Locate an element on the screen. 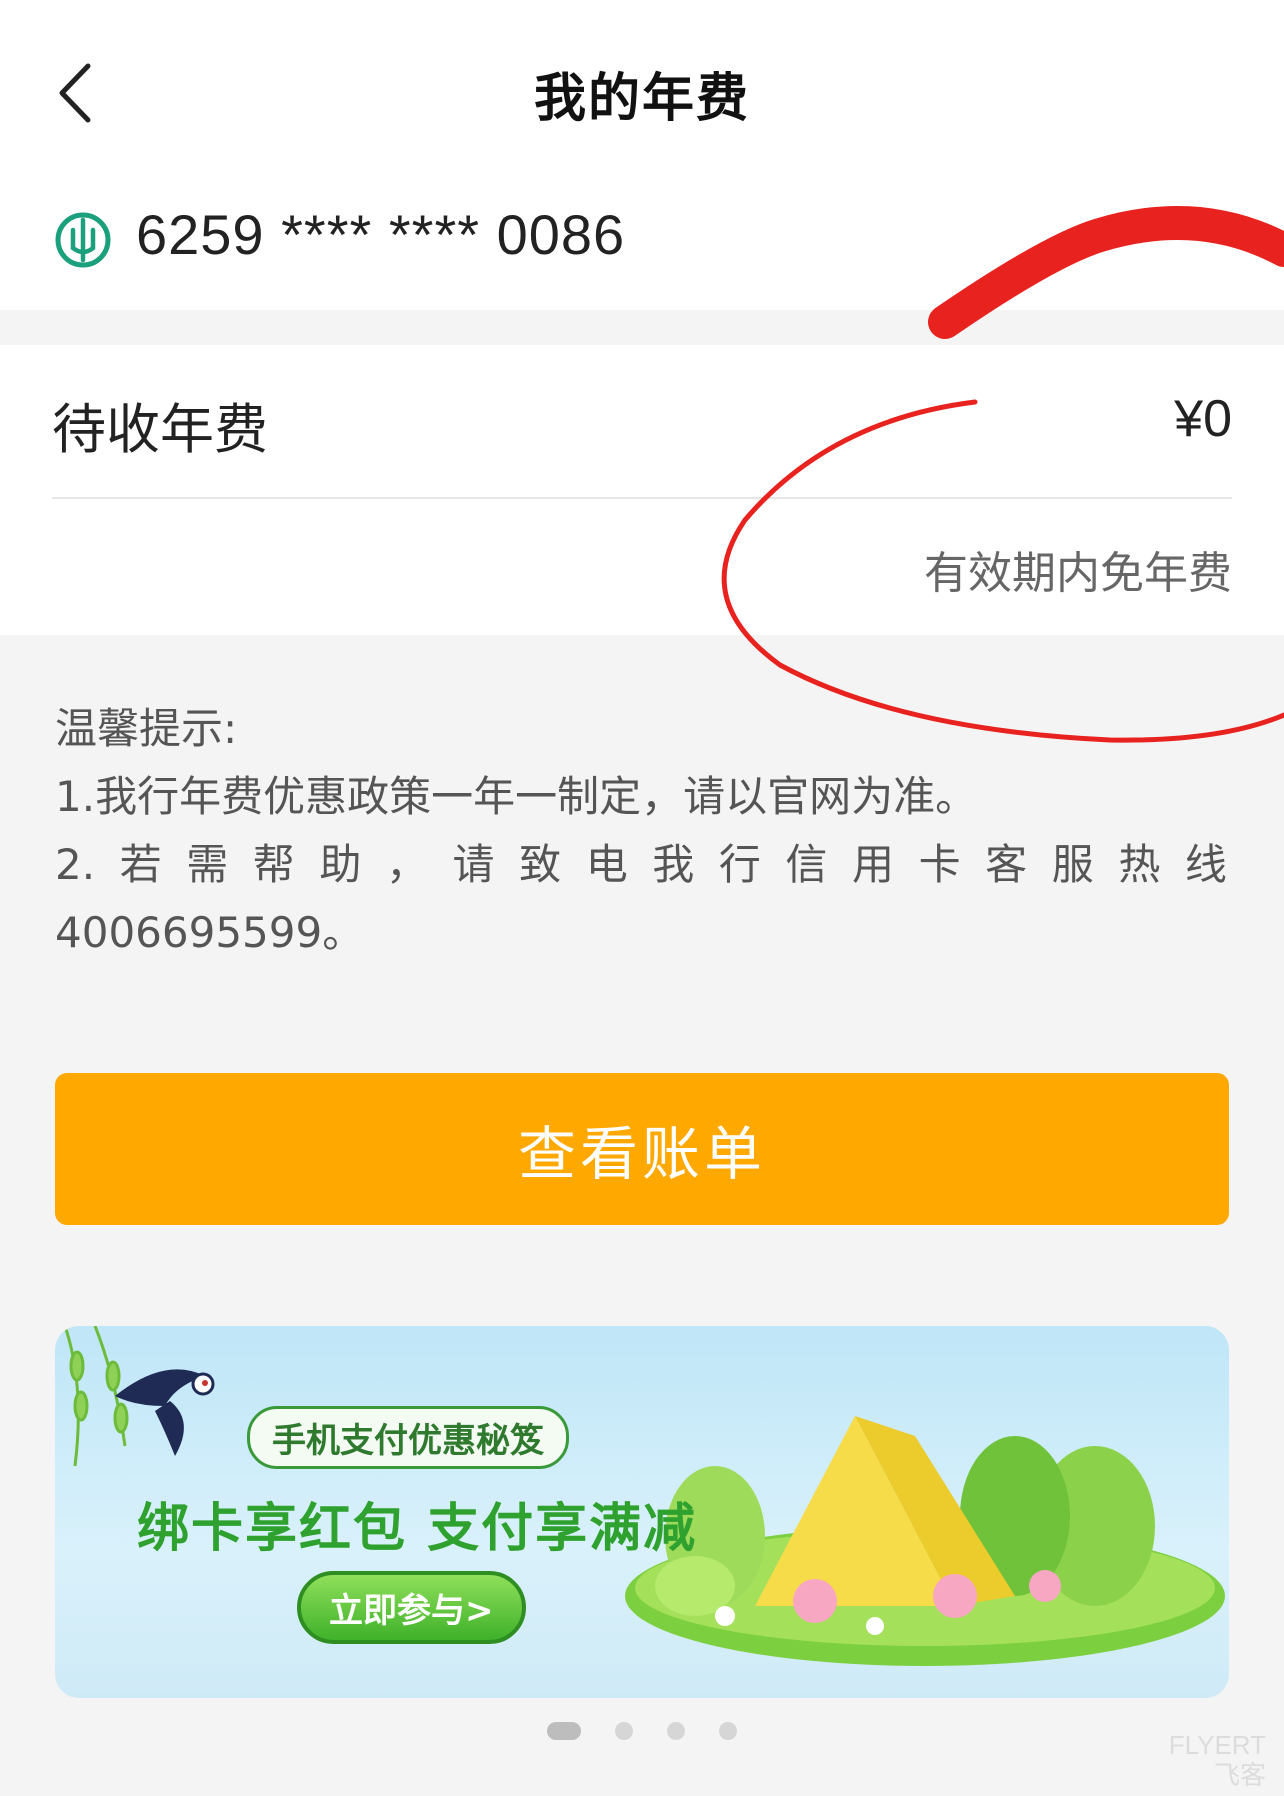 The height and width of the screenshot is (1796, 1284). swallow-bird-icon is located at coordinates (165, 1412).